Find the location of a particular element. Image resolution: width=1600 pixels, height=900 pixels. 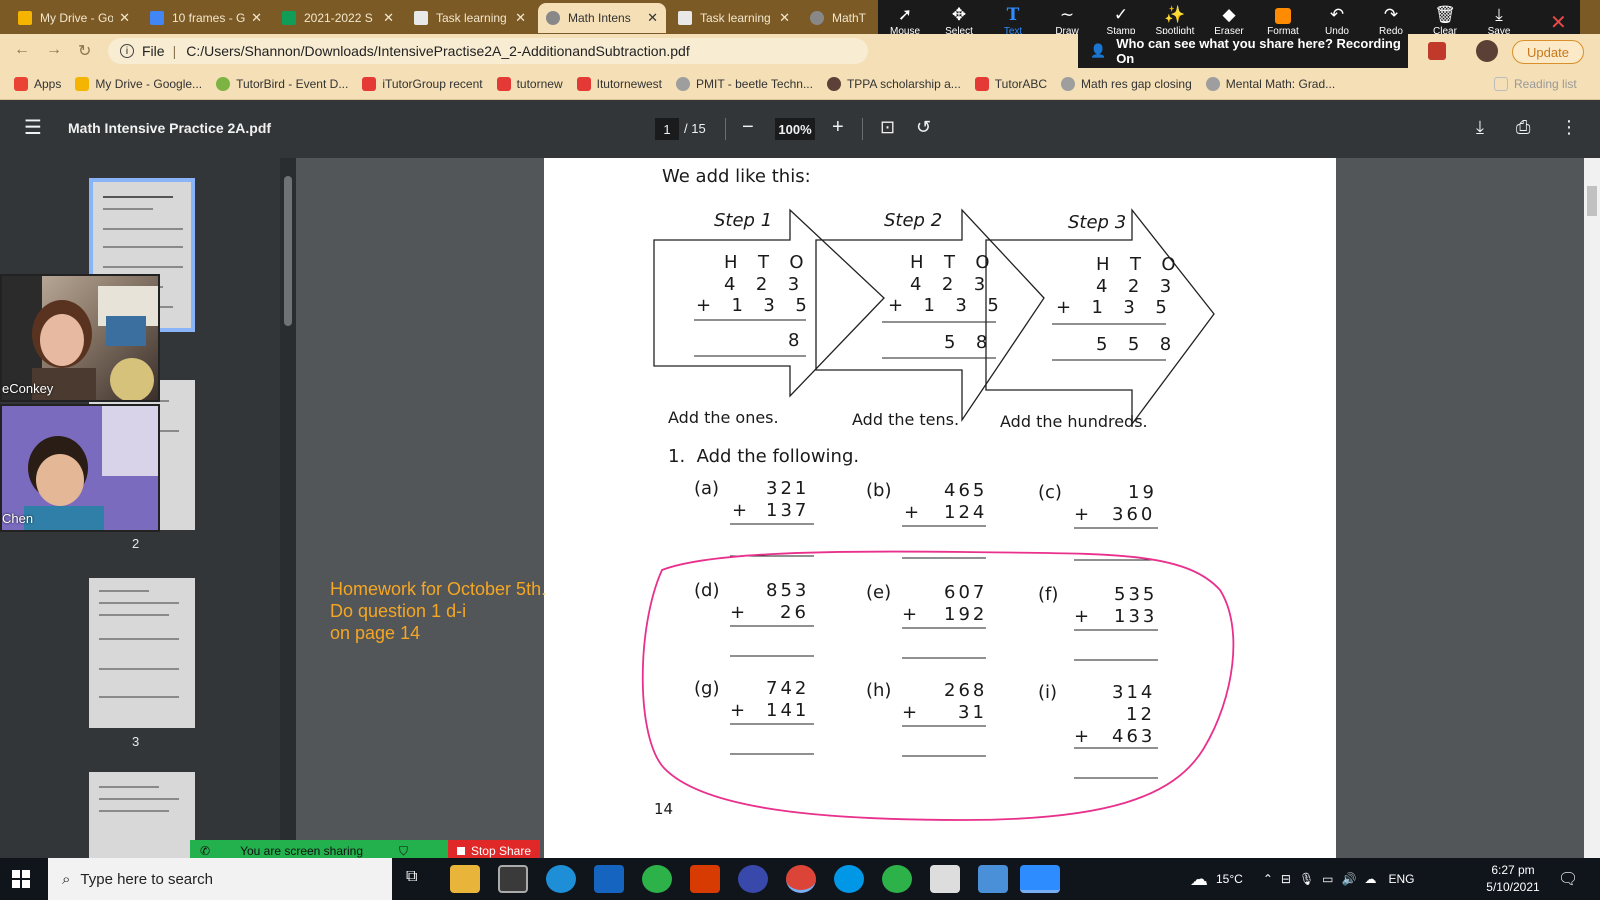

forward-icon: → is located at coordinates (54, 50).